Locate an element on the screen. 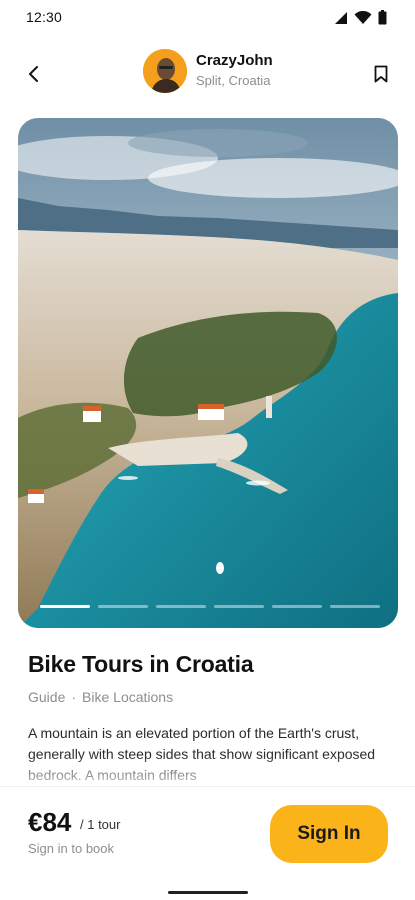 Image resolution: width=415 pixels, height=900 pixels. home-indicator is located at coordinates (208, 892).